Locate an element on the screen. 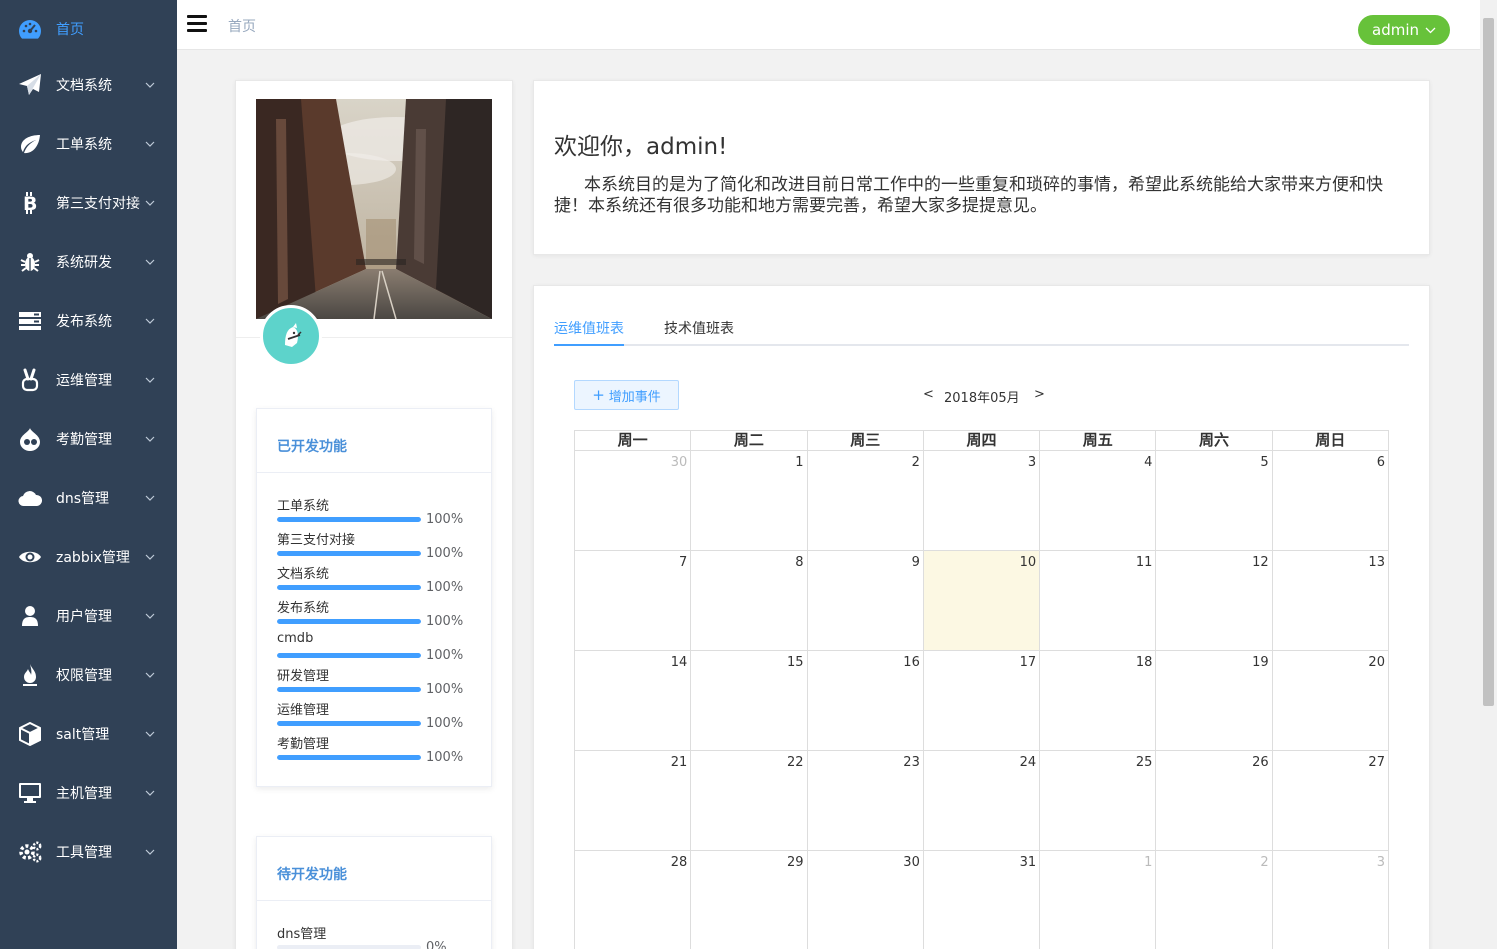 This screenshot has height=949, width=1497. day-number: 1 is located at coordinates (799, 462).